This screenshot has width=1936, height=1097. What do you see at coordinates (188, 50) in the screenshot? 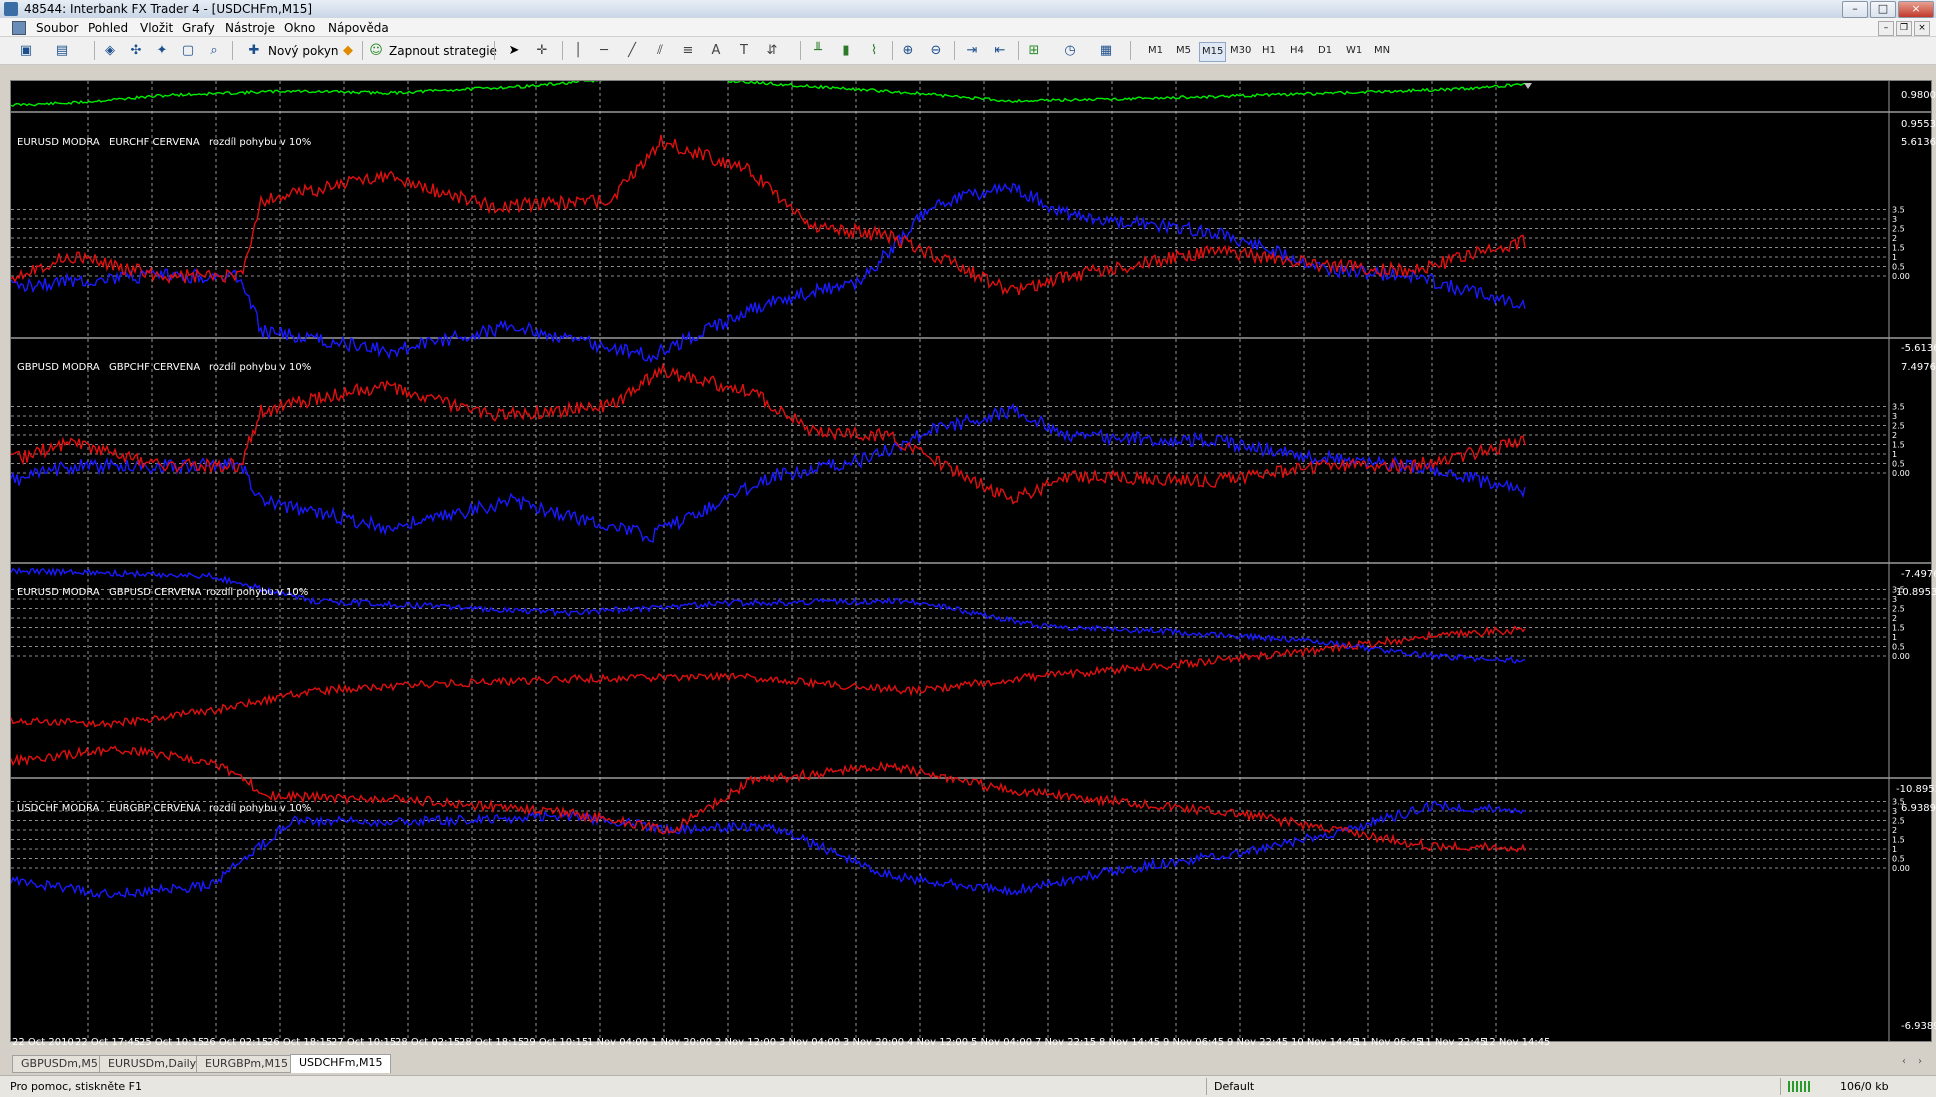
I see `terminal-icon: ▢` at bounding box center [188, 50].